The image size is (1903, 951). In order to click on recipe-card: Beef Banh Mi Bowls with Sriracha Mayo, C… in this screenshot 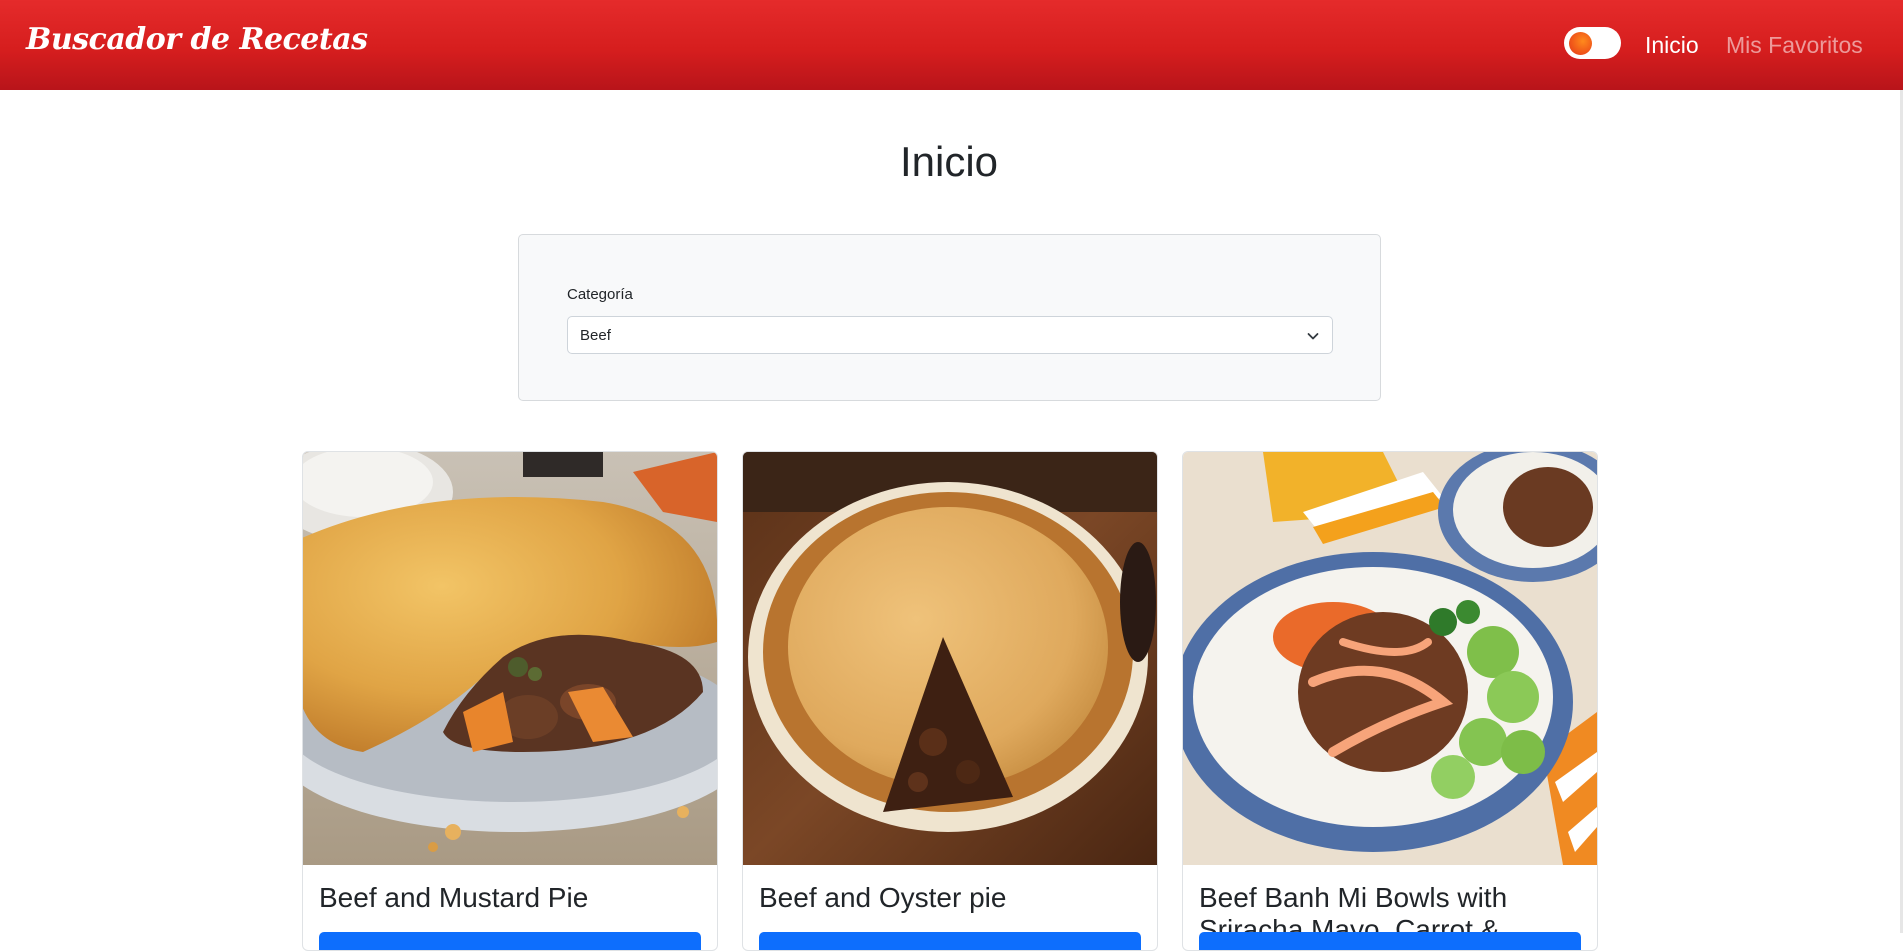, I will do `click(1390, 701)`.